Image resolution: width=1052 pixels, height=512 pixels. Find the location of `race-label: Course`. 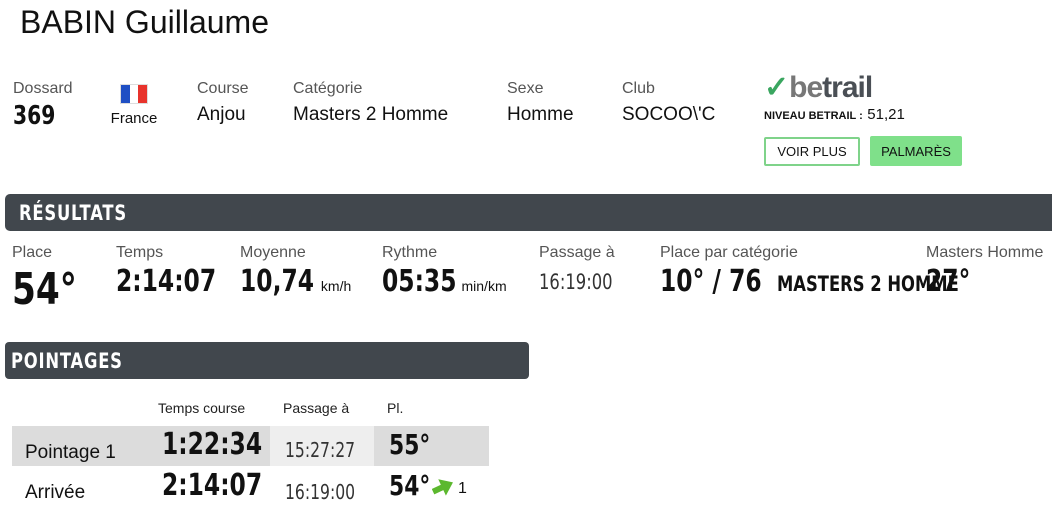

race-label: Course is located at coordinates (223, 88).